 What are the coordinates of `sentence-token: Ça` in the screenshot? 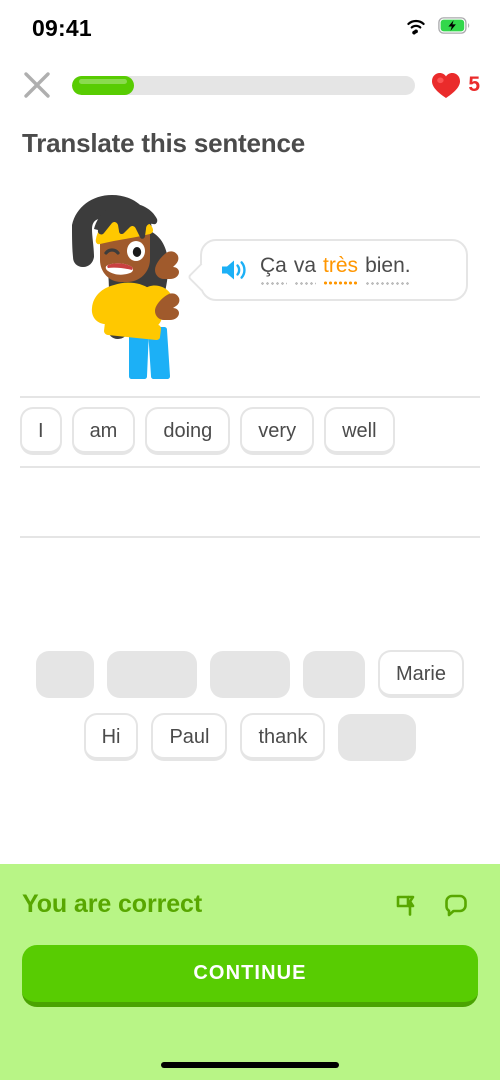 It's located at (273, 269).